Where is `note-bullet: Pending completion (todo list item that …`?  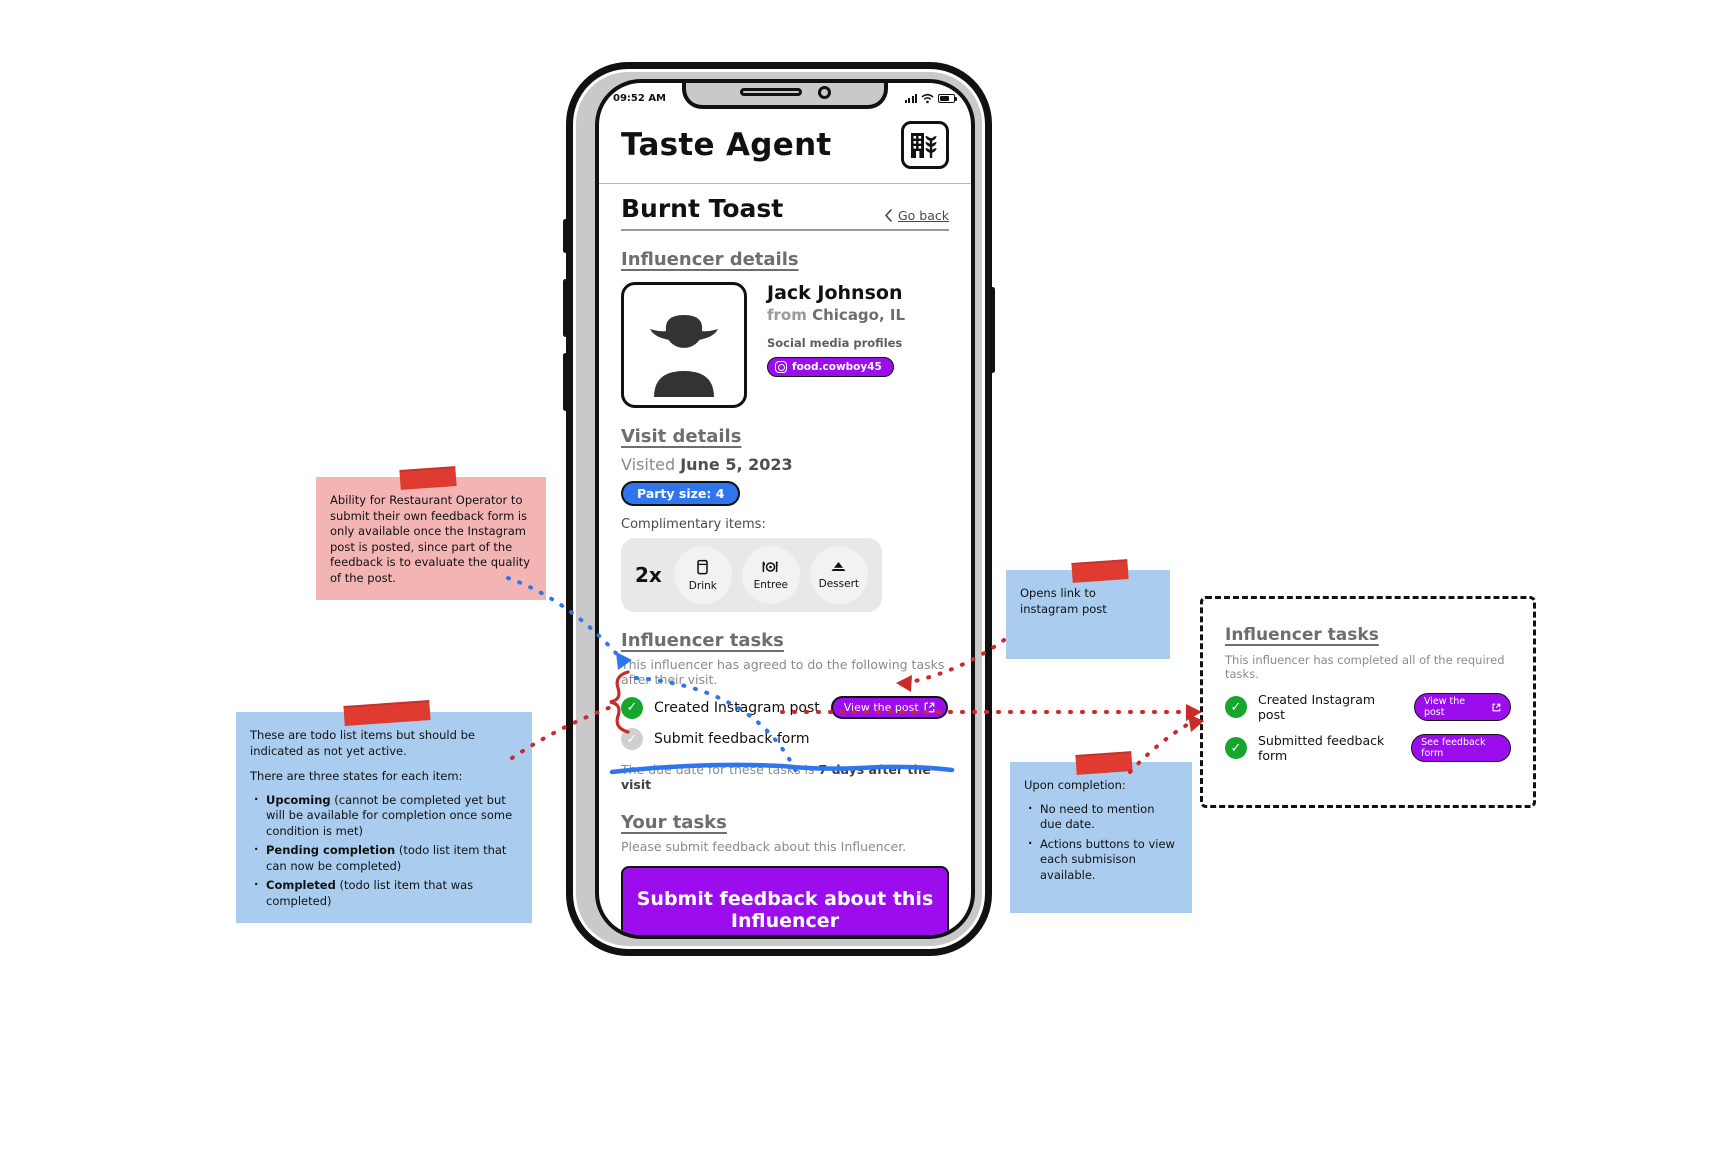
note-bullet: Pending completion (todo list item that … is located at coordinates (386, 858).